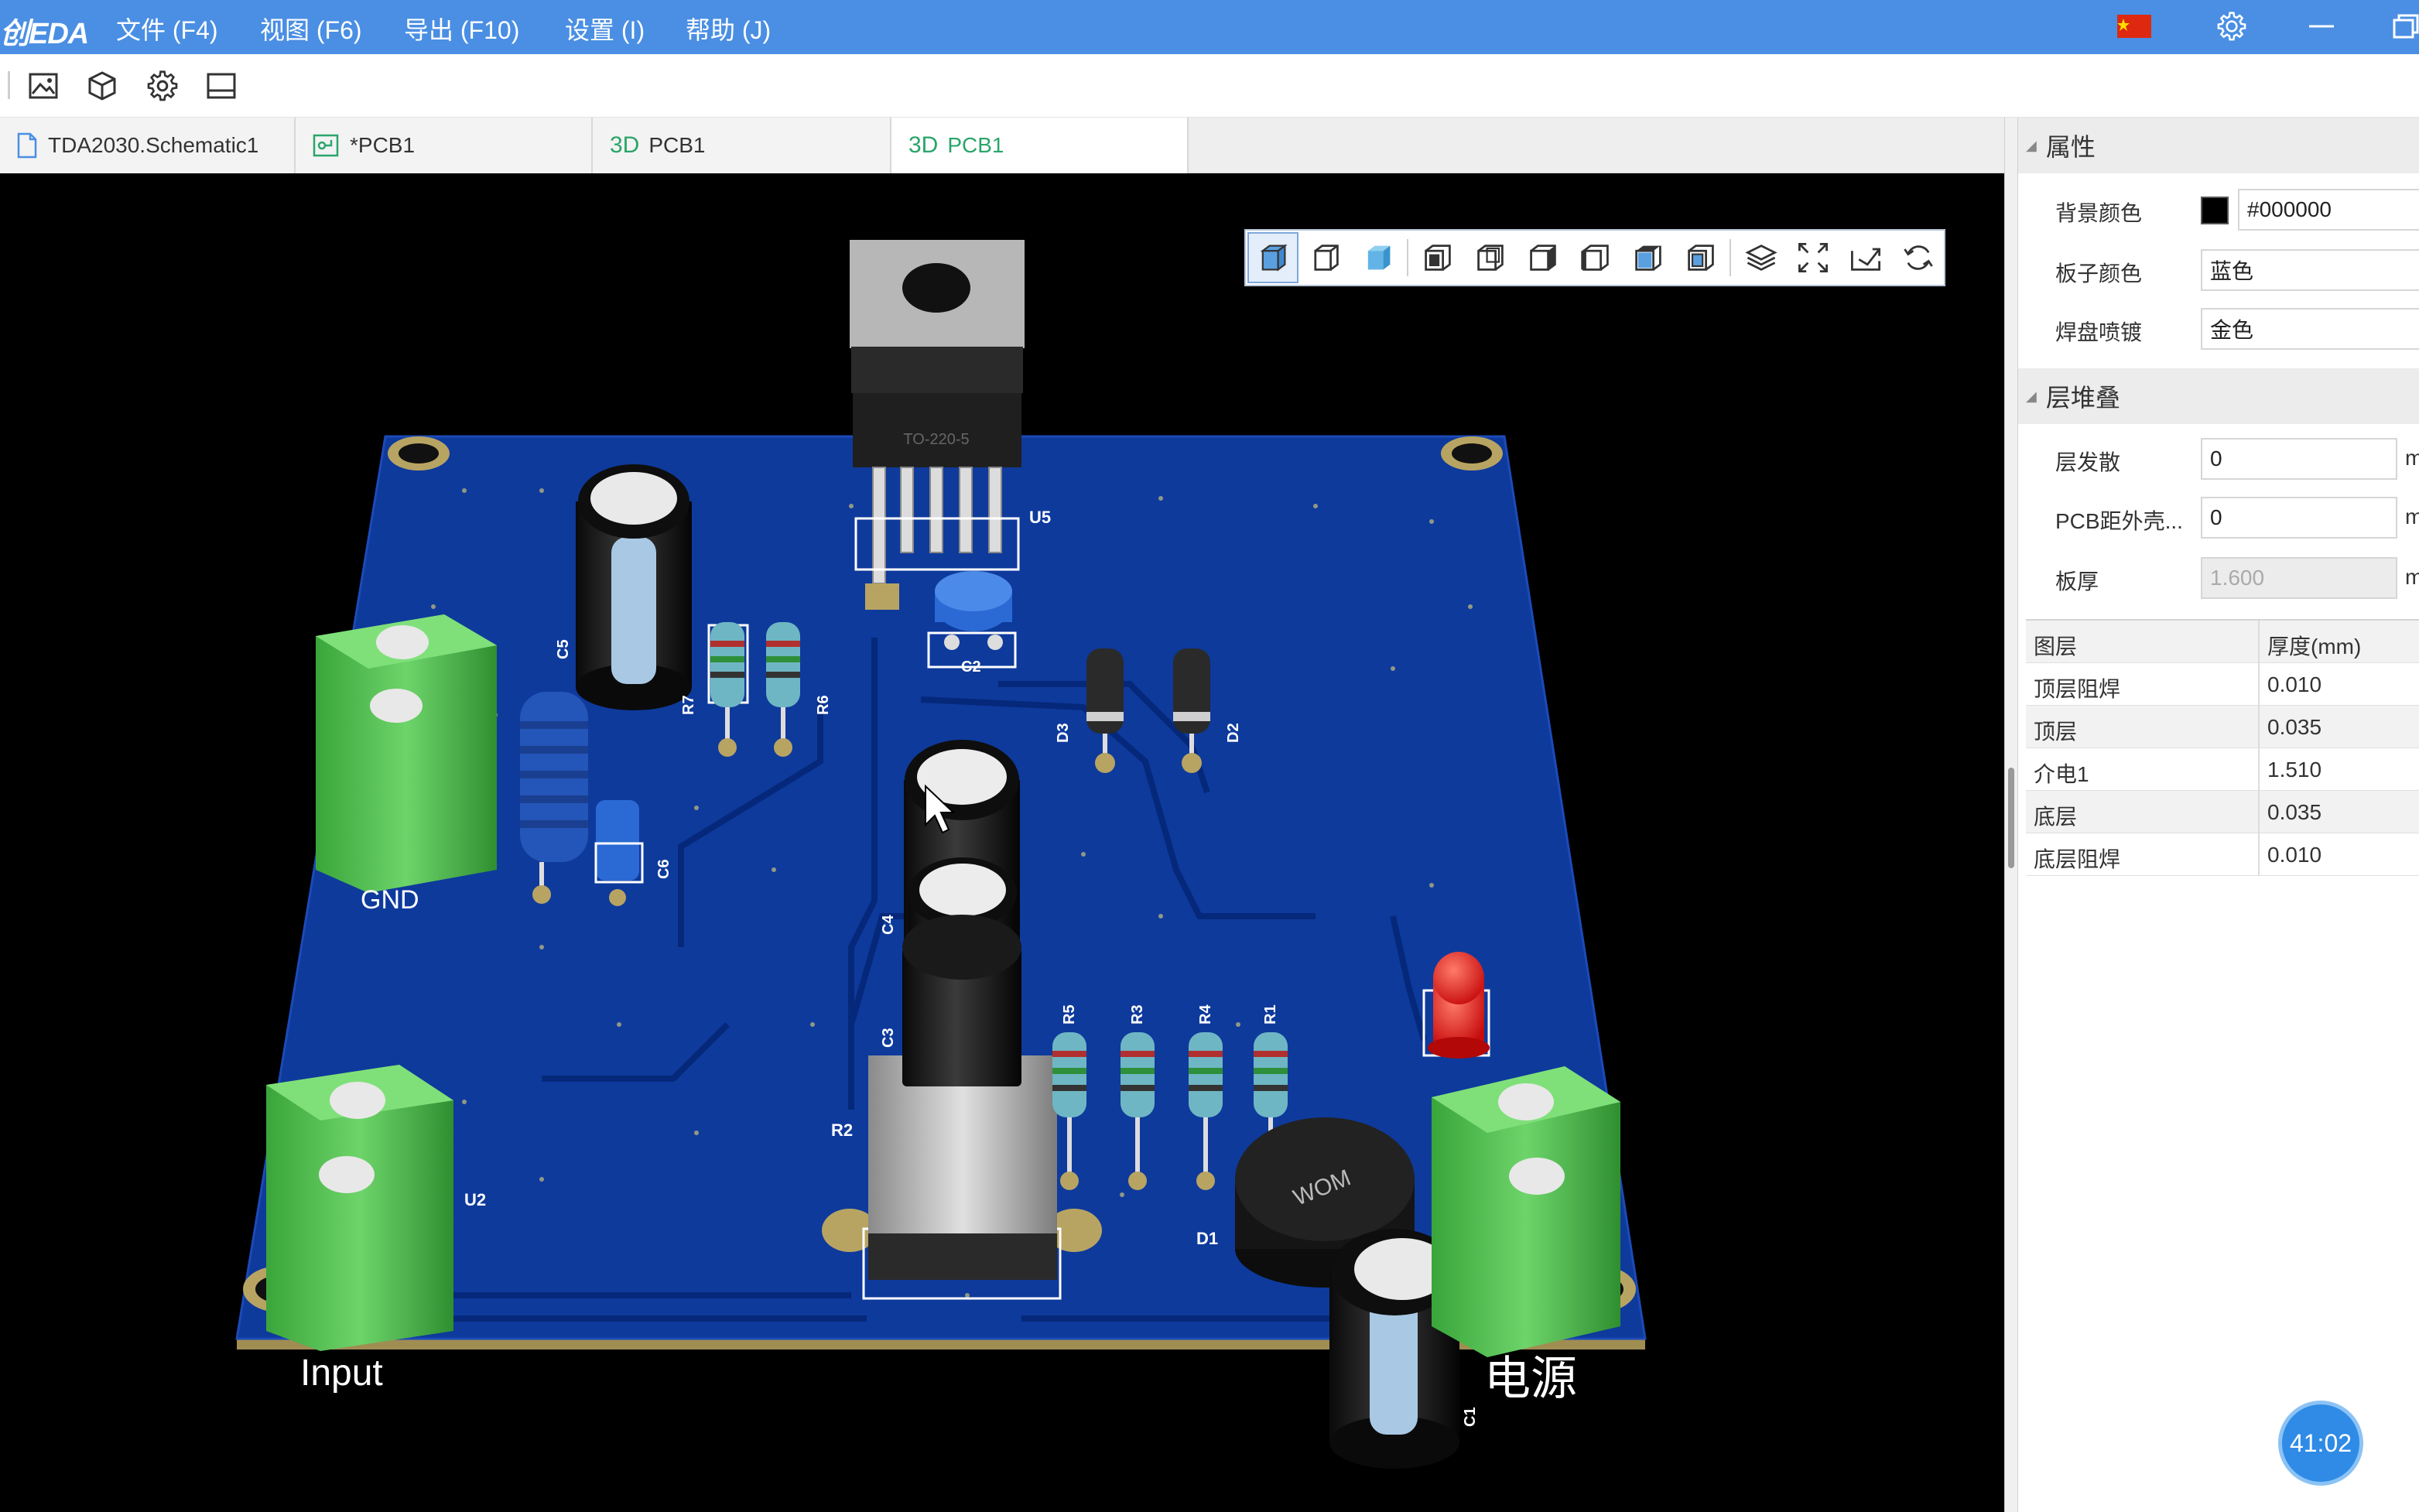  What do you see at coordinates (1137, 1014) in the screenshot?
I see `r3-label: R3` at bounding box center [1137, 1014].